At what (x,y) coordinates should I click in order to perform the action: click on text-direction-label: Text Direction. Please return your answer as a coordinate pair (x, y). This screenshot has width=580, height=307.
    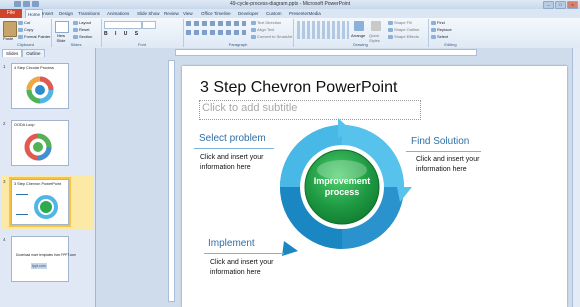
    Looking at the image, I should click on (269, 22).